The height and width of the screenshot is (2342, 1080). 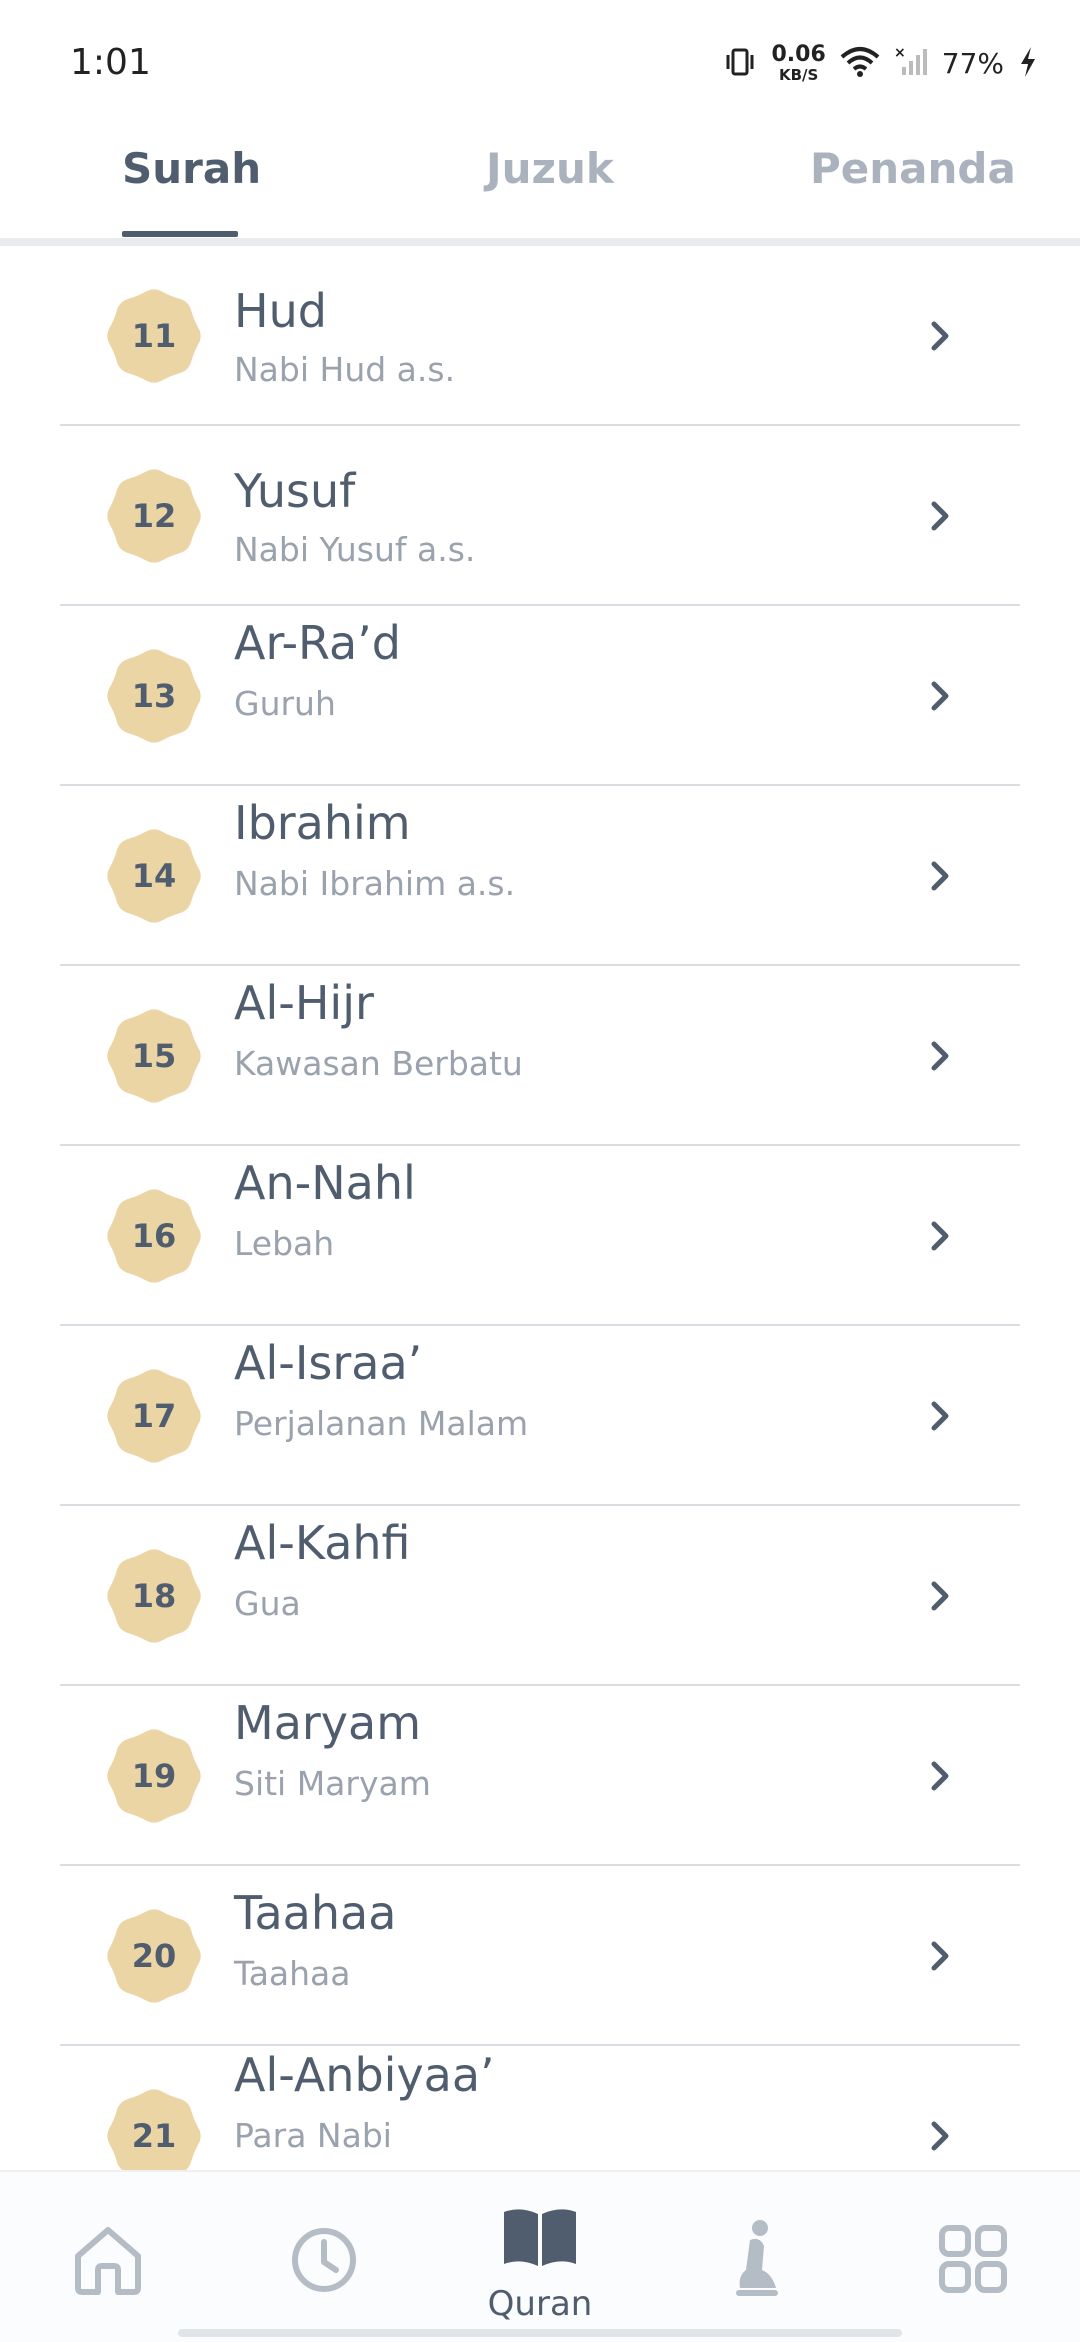 I want to click on home-icon, so click(x=108, y=2262).